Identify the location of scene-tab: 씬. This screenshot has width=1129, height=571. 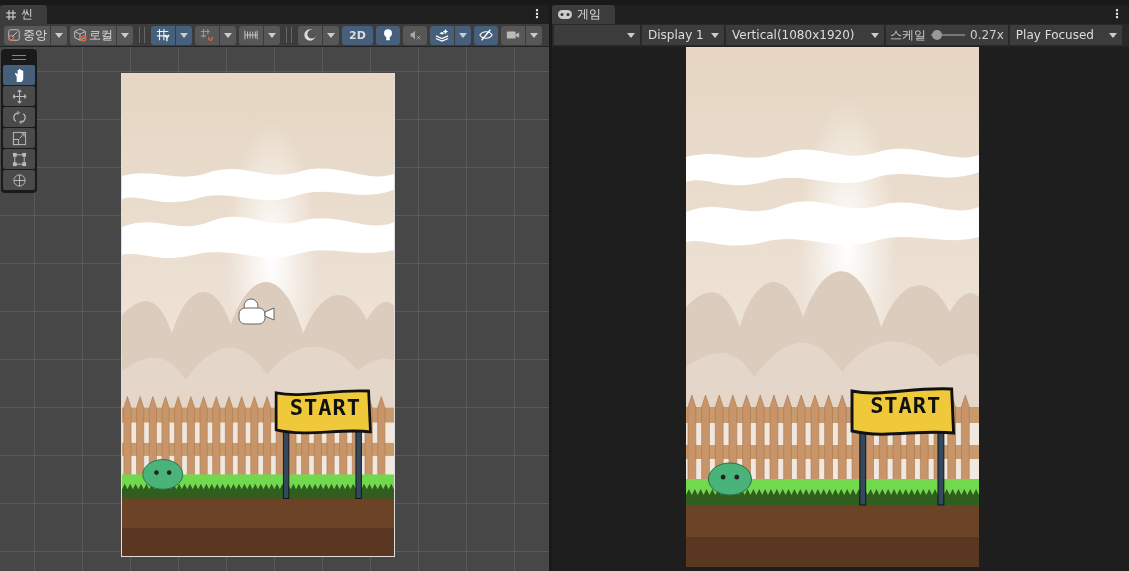
(23, 14).